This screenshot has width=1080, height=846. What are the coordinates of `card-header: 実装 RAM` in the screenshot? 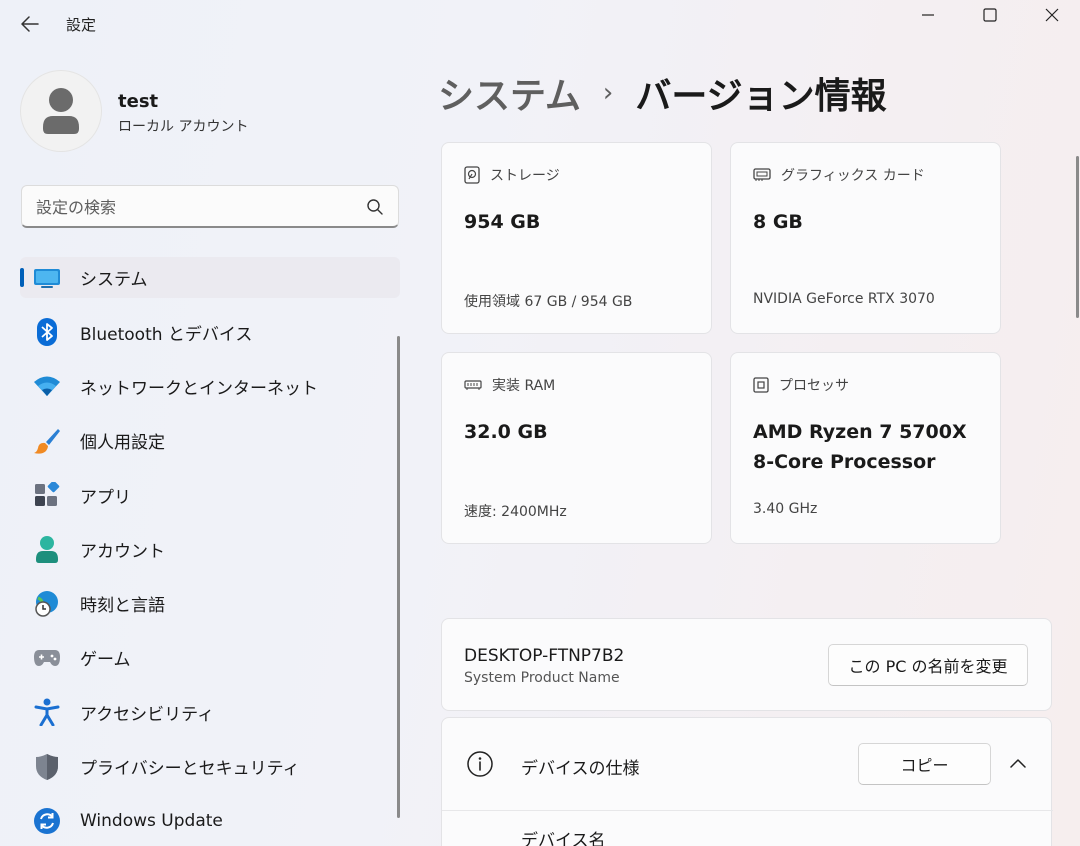 It's located at (509, 385).